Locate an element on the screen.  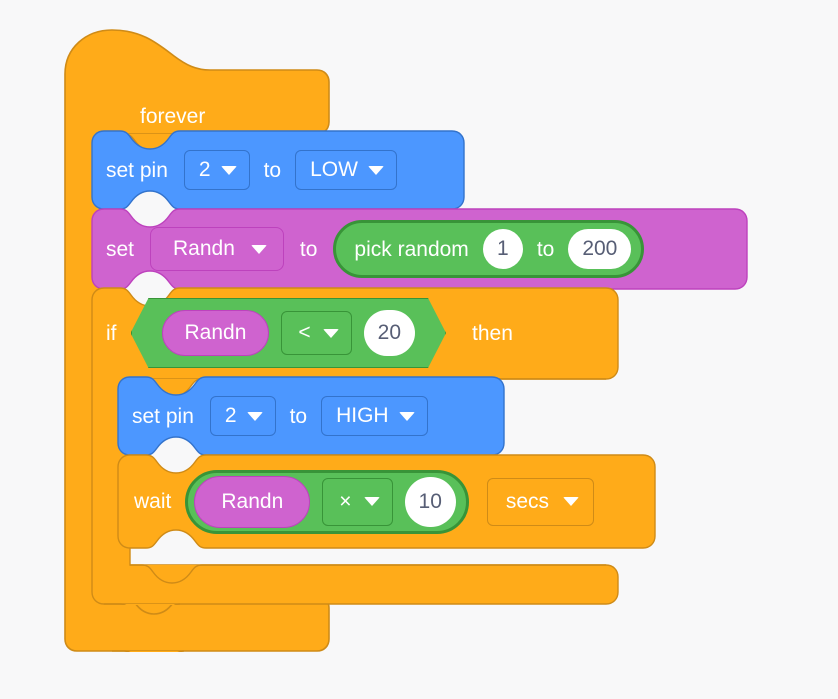
set-pin-low-middle-label: to is located at coordinates (272, 170).